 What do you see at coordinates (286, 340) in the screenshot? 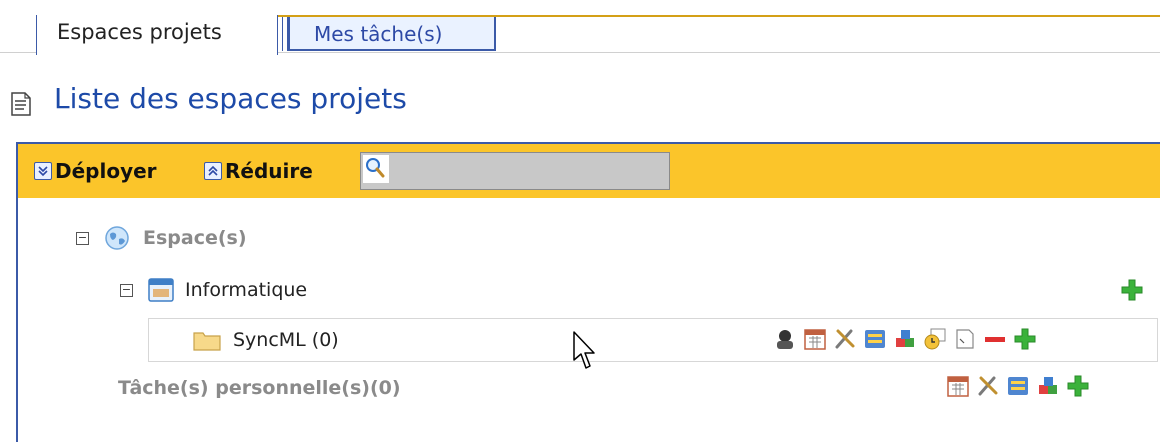
I see `project-label: SyncML (0)` at bounding box center [286, 340].